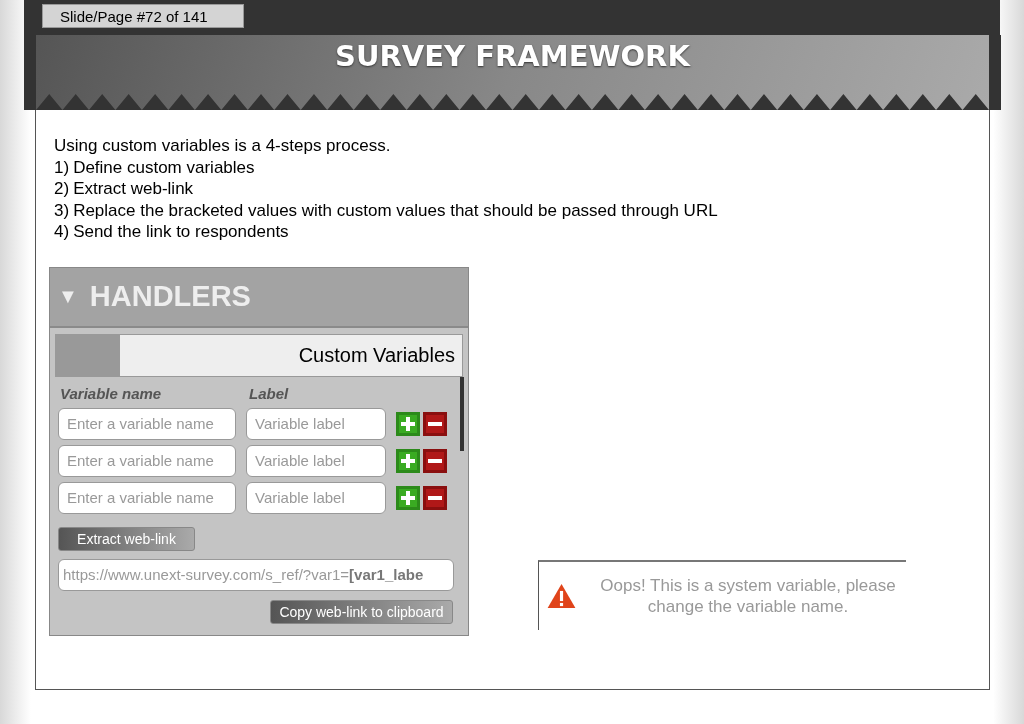 The height and width of the screenshot is (724, 1024). Describe the element at coordinates (748, 596) in the screenshot. I see `alert-message: Oops! This is a system variable, please change the variable name.` at that location.